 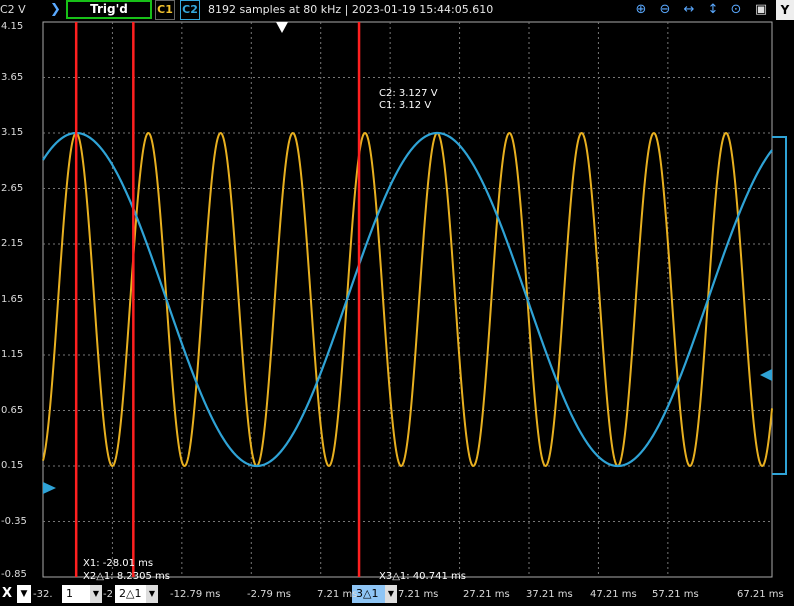 What do you see at coordinates (779, 305) in the screenshot?
I see `right-edge-trace-tail` at bounding box center [779, 305].